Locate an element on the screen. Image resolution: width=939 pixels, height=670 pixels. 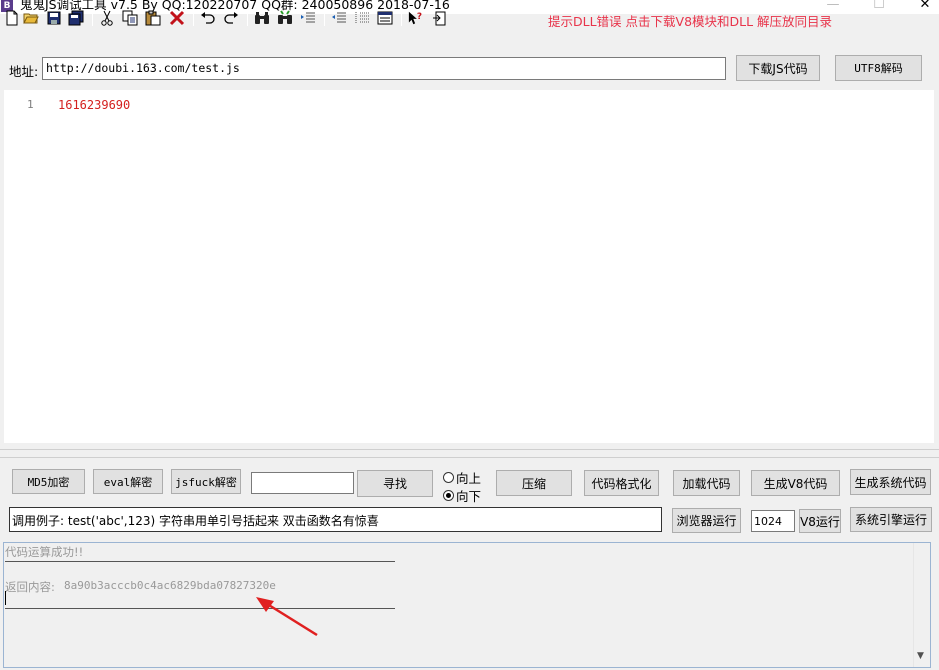
radio-up-circle is located at coordinates (448, 477).